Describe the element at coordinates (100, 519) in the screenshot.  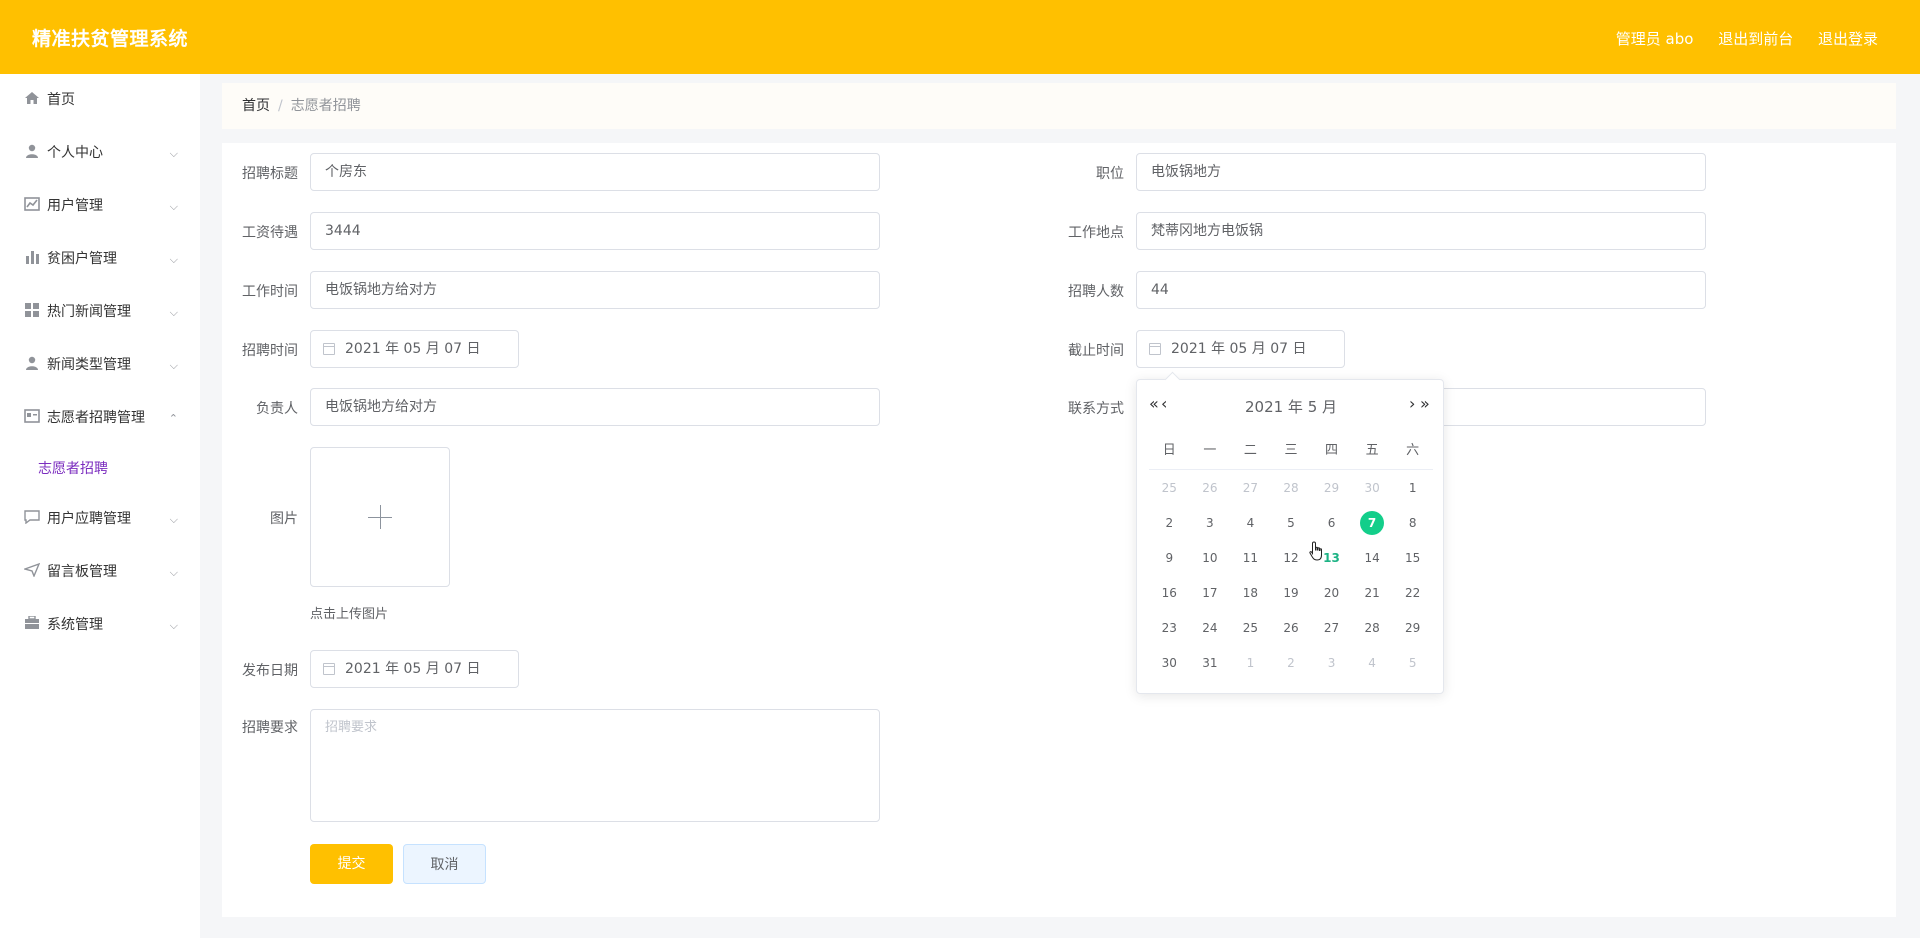
I see `sidebar-item-applications: 用户应聘管理 ⌵` at that location.